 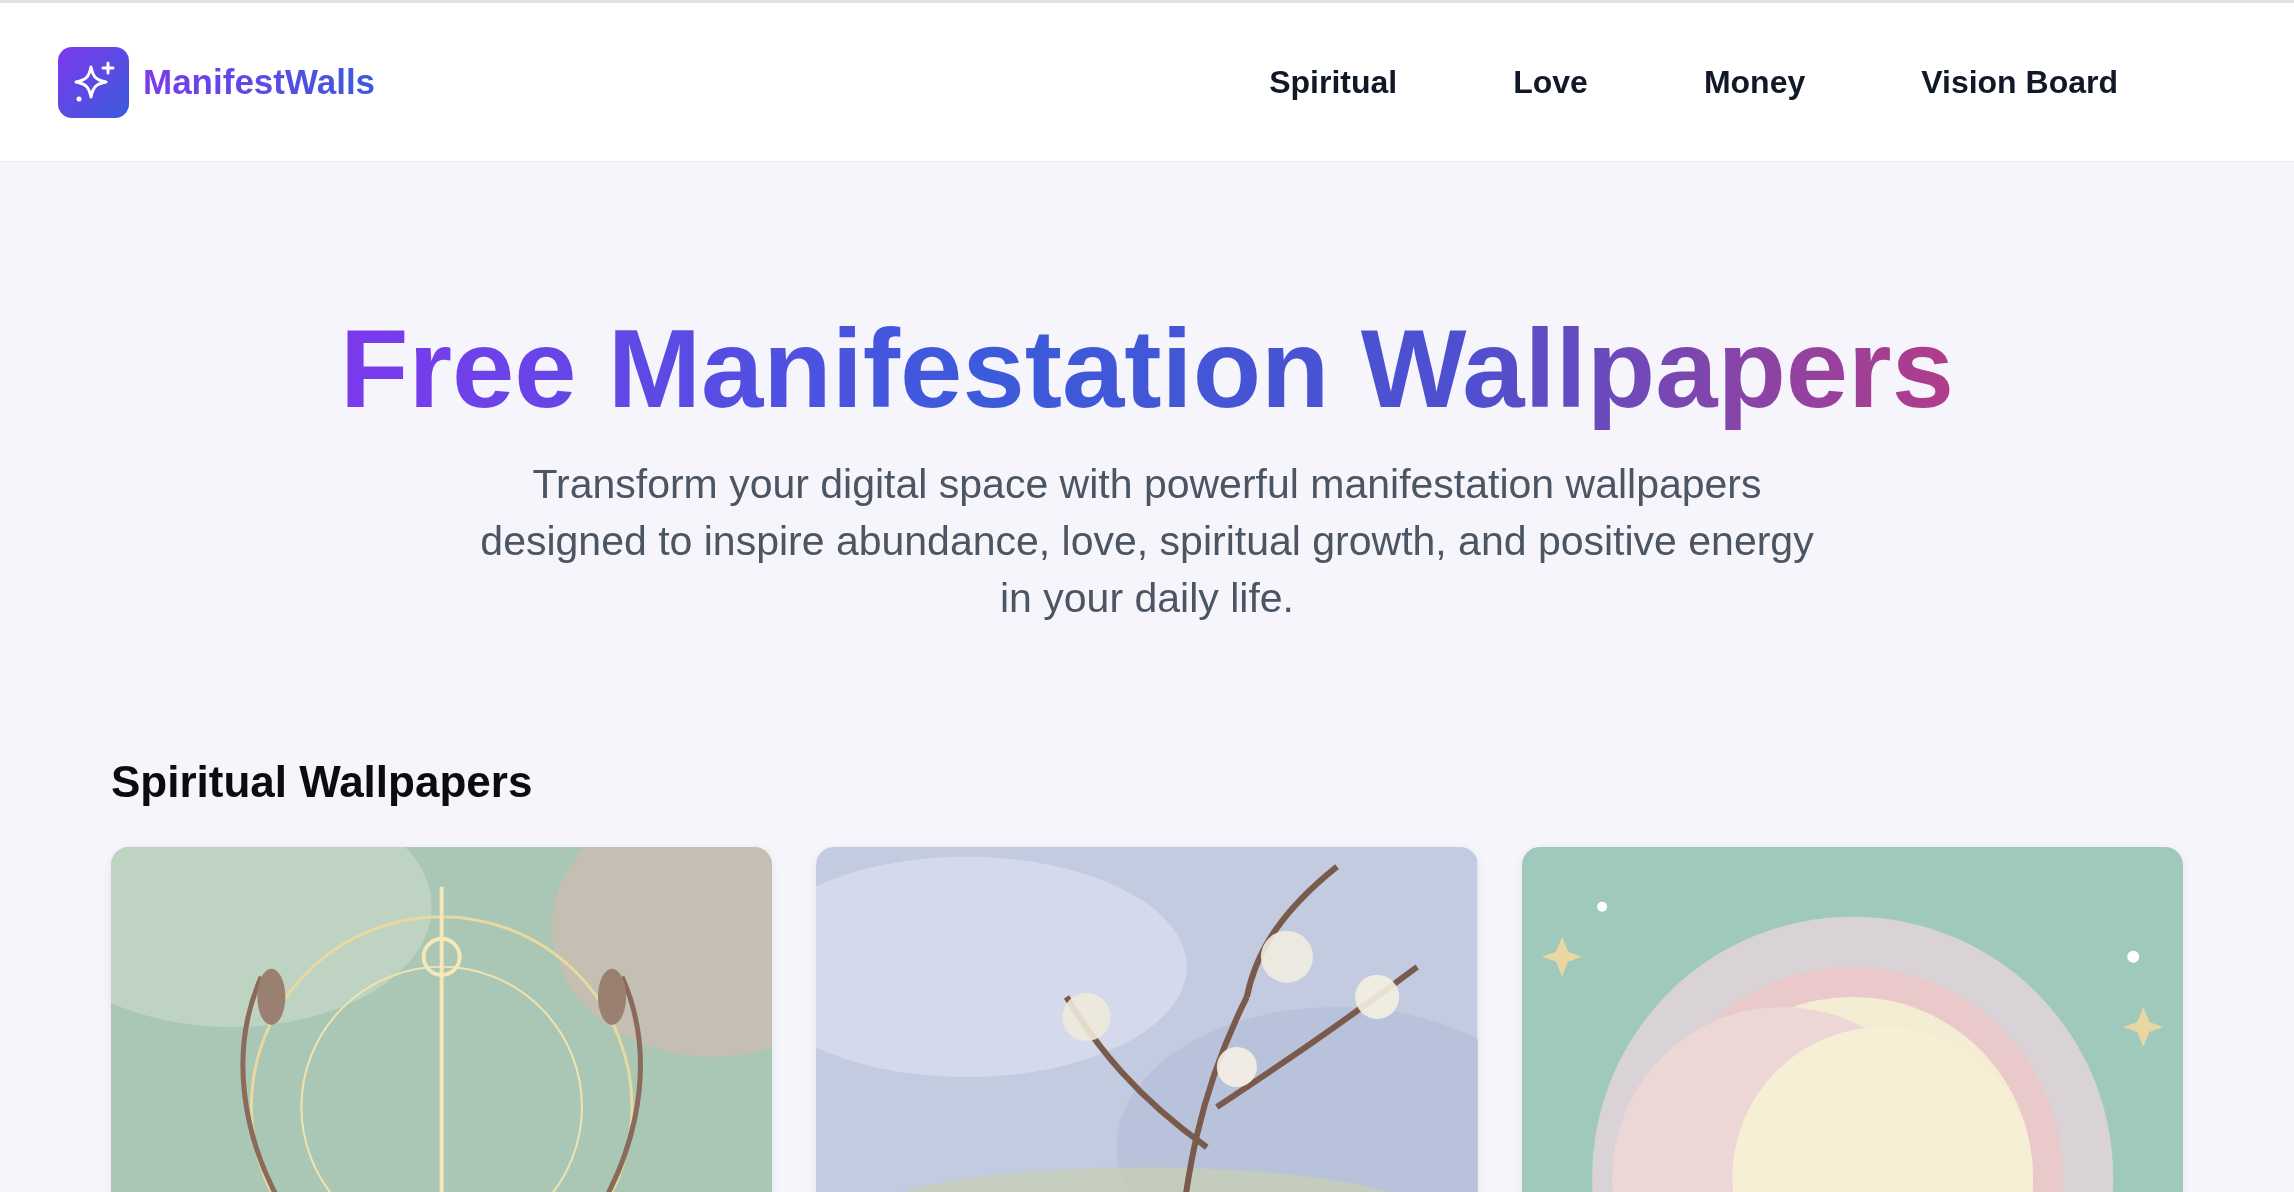 I want to click on hero-subtitle: Transform your digital space with powerful manifestation wallpapers designed to inspire abundance, love, spiritual growth, and positive energy in your daily life., so click(x=1147, y=542).